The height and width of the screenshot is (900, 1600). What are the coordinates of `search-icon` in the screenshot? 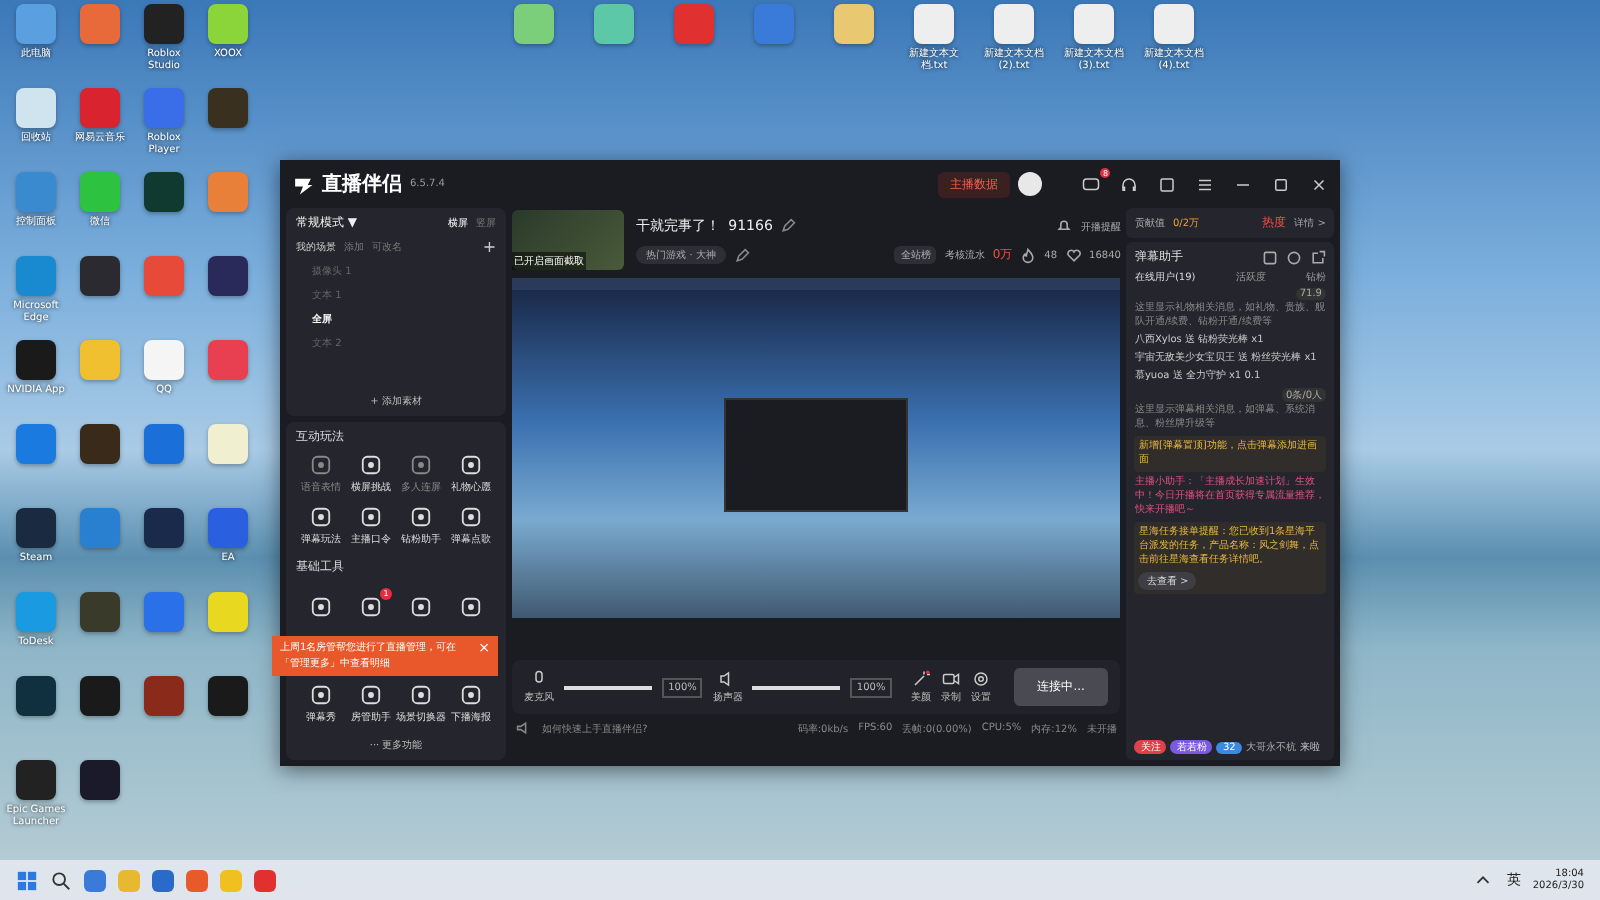 It's located at (61, 880).